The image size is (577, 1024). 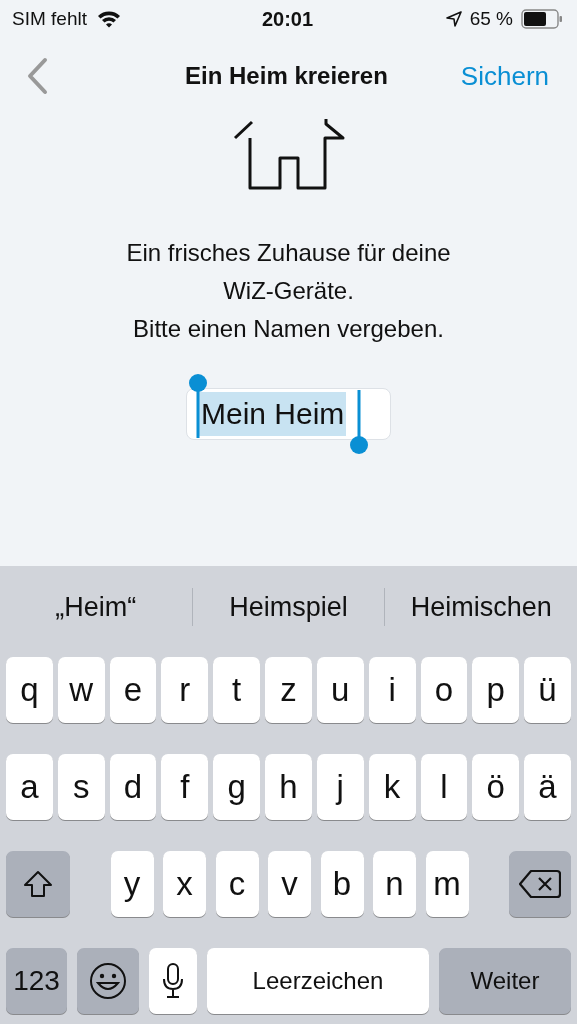 I want to click on delete-key, so click(x=540, y=884).